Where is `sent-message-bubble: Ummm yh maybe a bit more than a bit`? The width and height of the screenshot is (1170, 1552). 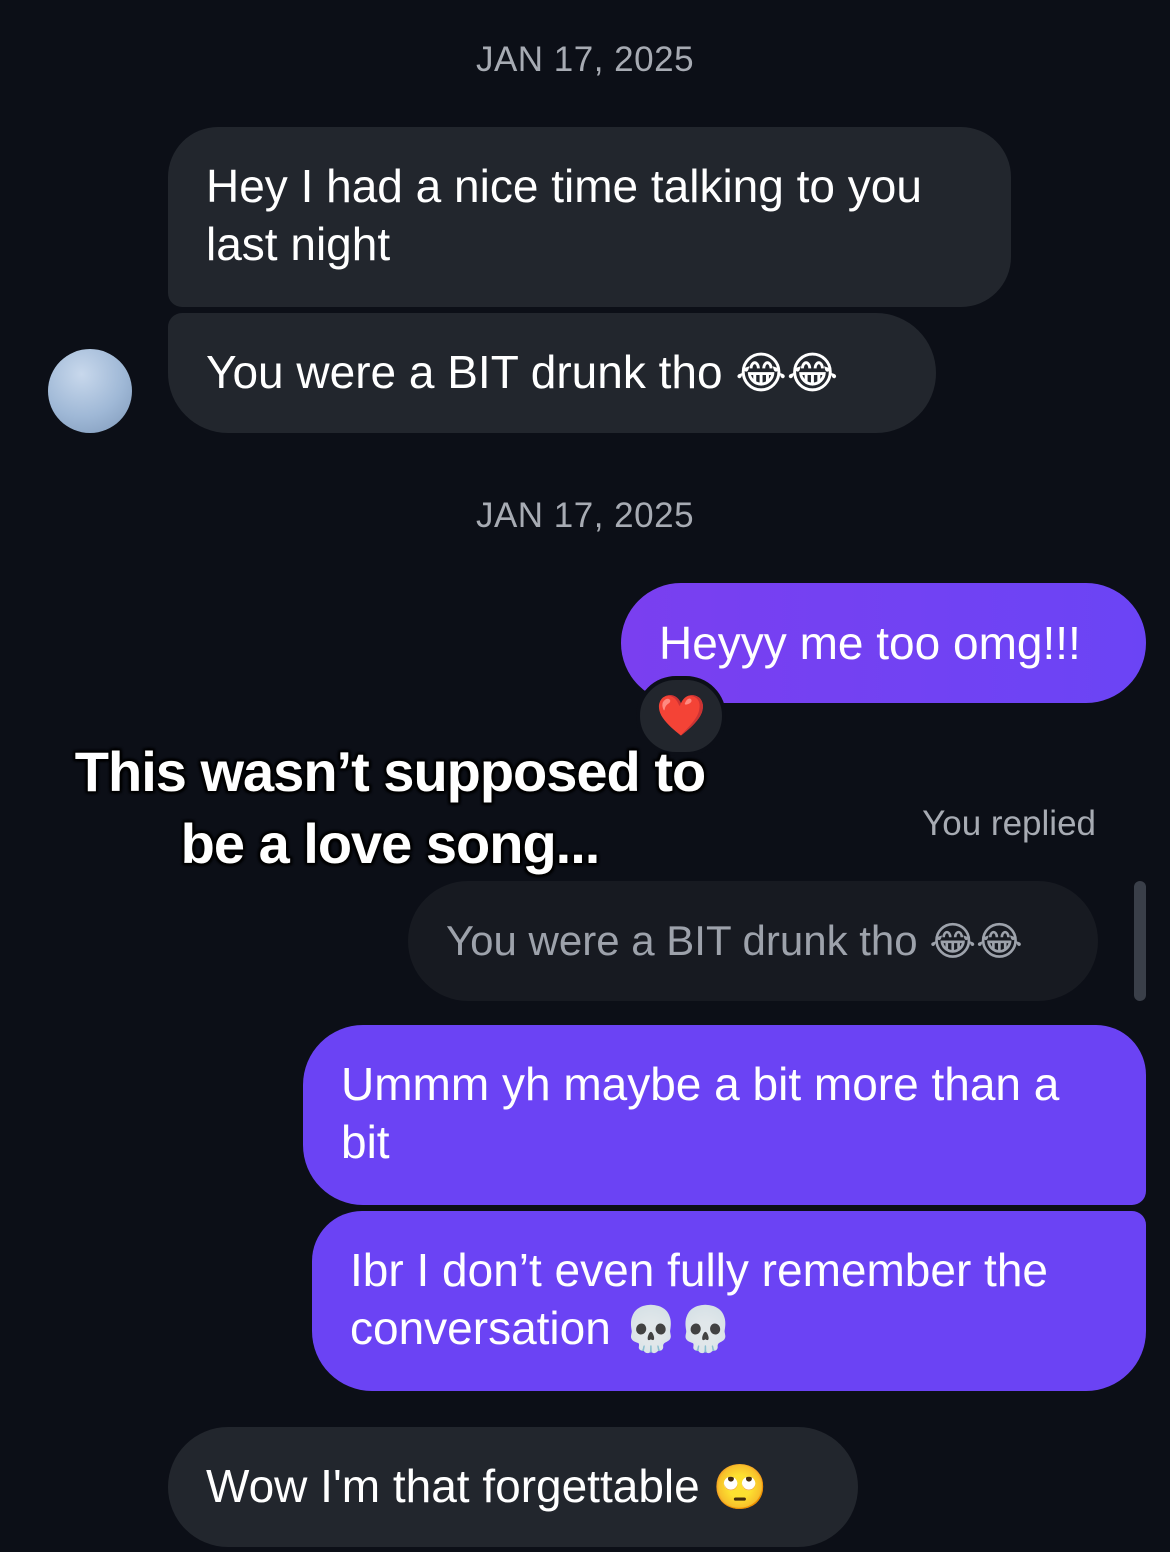 sent-message-bubble: Ummm yh maybe a bit more than a bit is located at coordinates (724, 1115).